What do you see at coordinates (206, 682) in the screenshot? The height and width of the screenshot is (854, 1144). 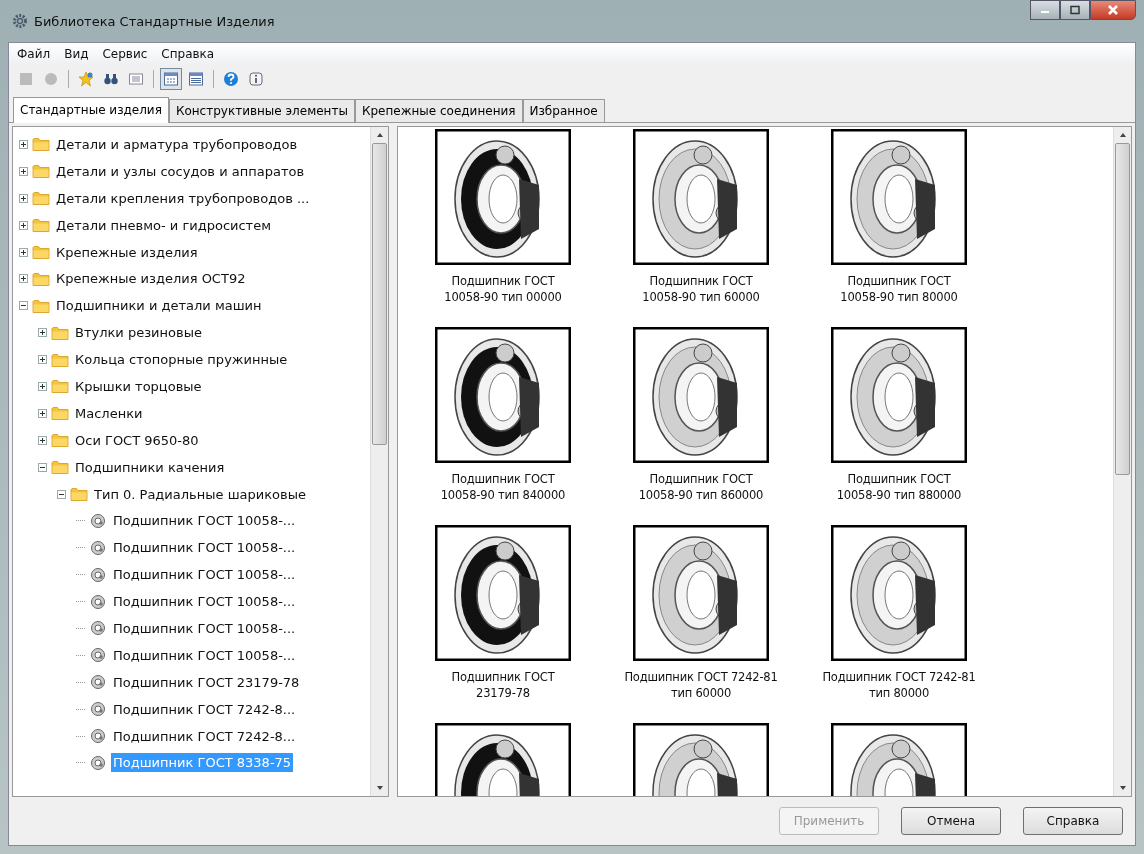 I see `tree-item: Подшипник ГОСТ 23179-78` at bounding box center [206, 682].